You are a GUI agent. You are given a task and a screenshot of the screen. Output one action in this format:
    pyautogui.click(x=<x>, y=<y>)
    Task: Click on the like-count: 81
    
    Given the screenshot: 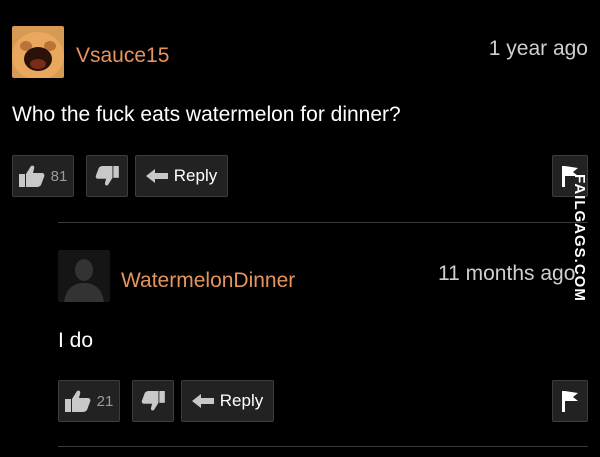 What is the action you would take?
    pyautogui.click(x=59, y=176)
    